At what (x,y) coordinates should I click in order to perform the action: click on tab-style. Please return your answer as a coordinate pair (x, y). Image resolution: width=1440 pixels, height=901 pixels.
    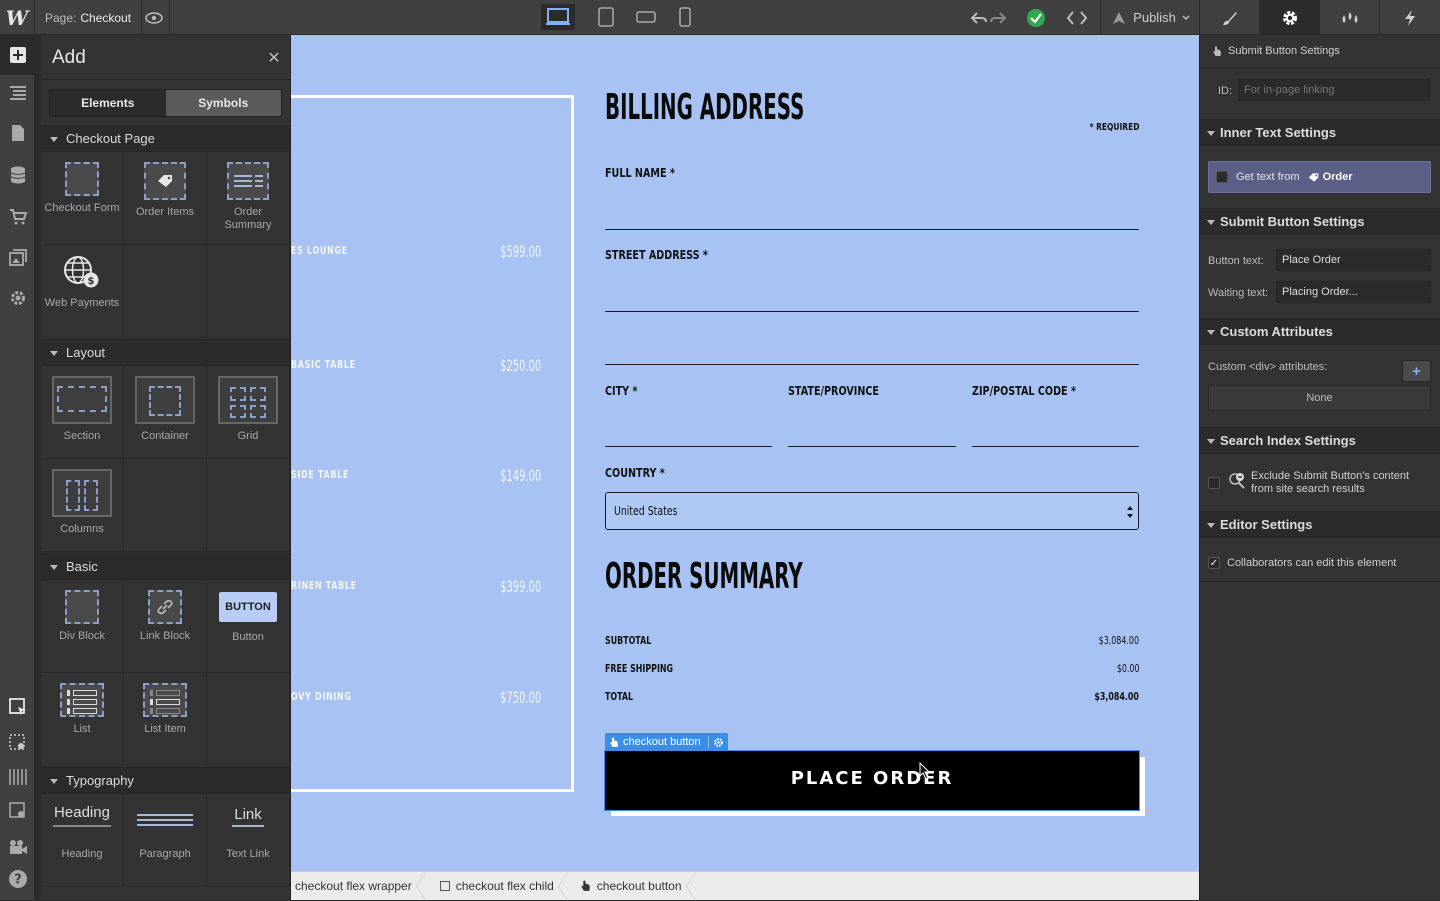
    Looking at the image, I should click on (1229, 17).